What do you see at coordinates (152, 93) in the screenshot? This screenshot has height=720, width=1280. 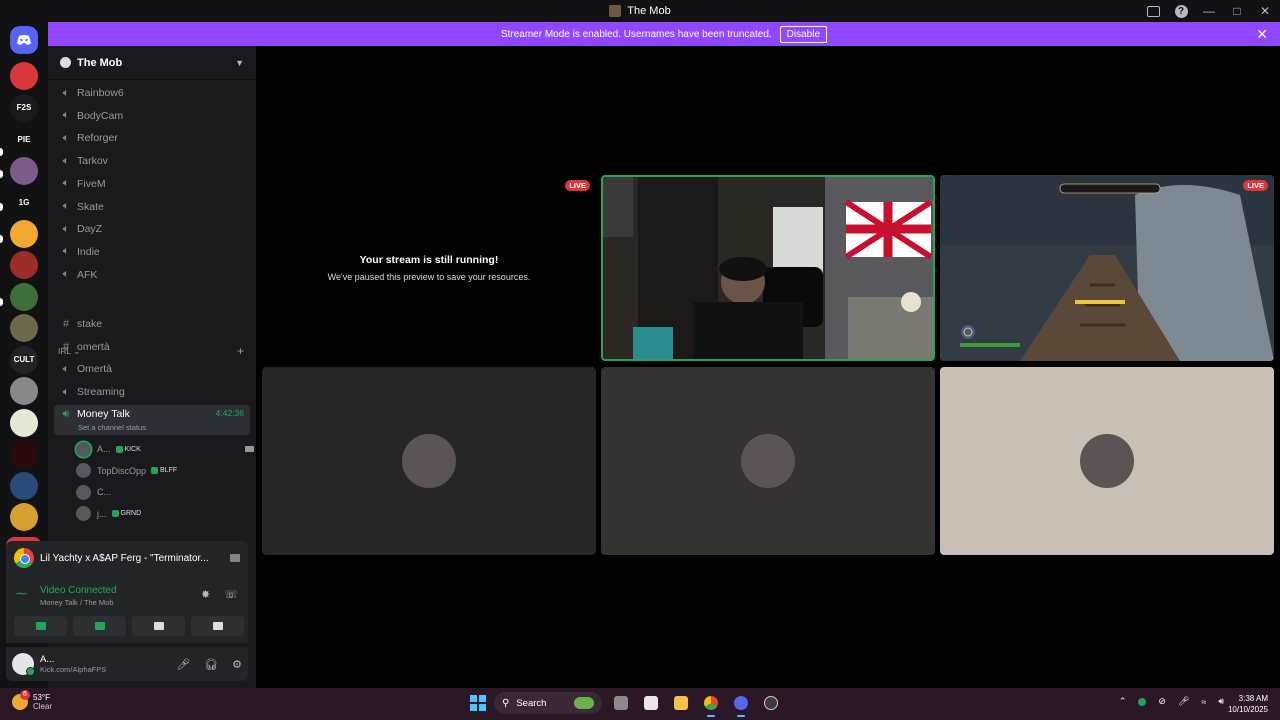 I see `voice-channel: 🔈︎ Rainbow6` at bounding box center [152, 93].